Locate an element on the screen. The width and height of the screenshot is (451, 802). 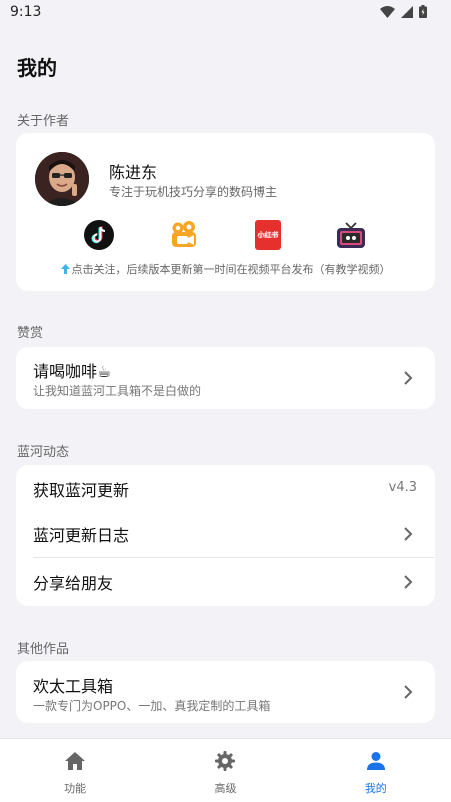
section-label-reward: 赞赏 is located at coordinates (30, 333).